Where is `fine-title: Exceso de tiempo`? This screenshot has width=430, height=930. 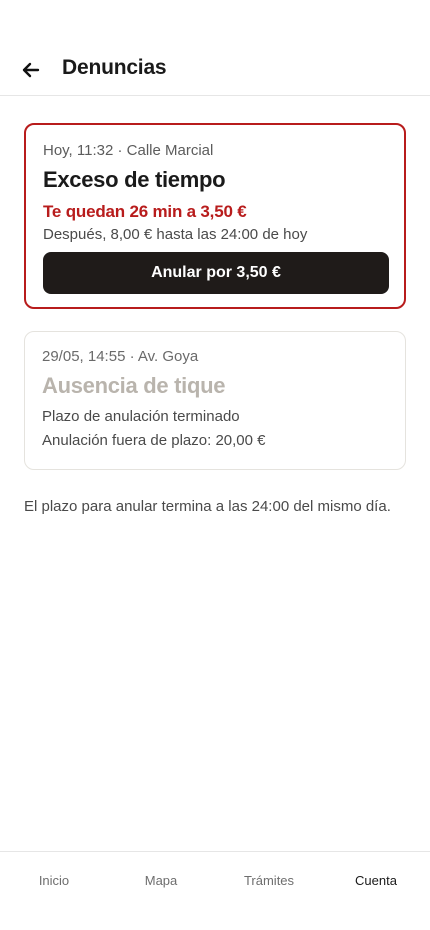
fine-title: Exceso de tiempo is located at coordinates (134, 179).